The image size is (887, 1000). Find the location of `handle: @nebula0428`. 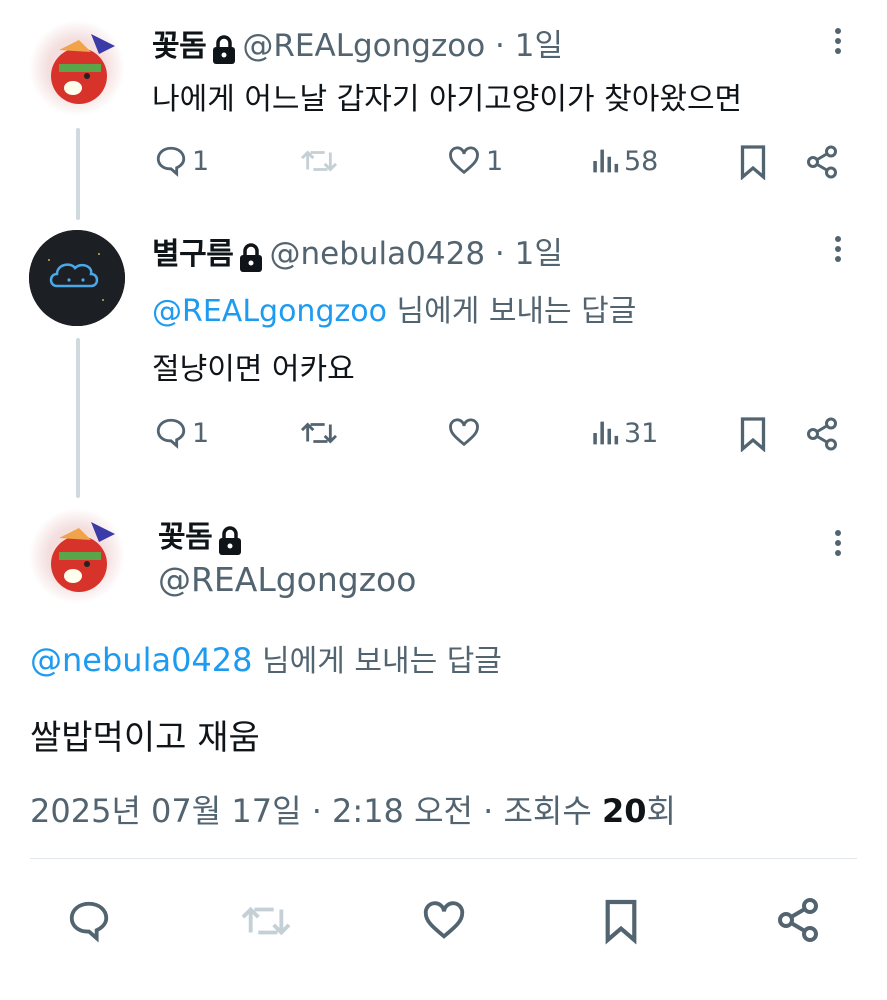

handle: @nebula0428 is located at coordinates (378, 254).